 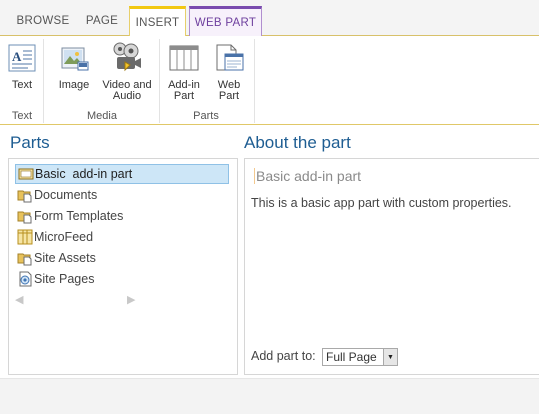 What do you see at coordinates (269, 396) in the screenshot?
I see `footer-band` at bounding box center [269, 396].